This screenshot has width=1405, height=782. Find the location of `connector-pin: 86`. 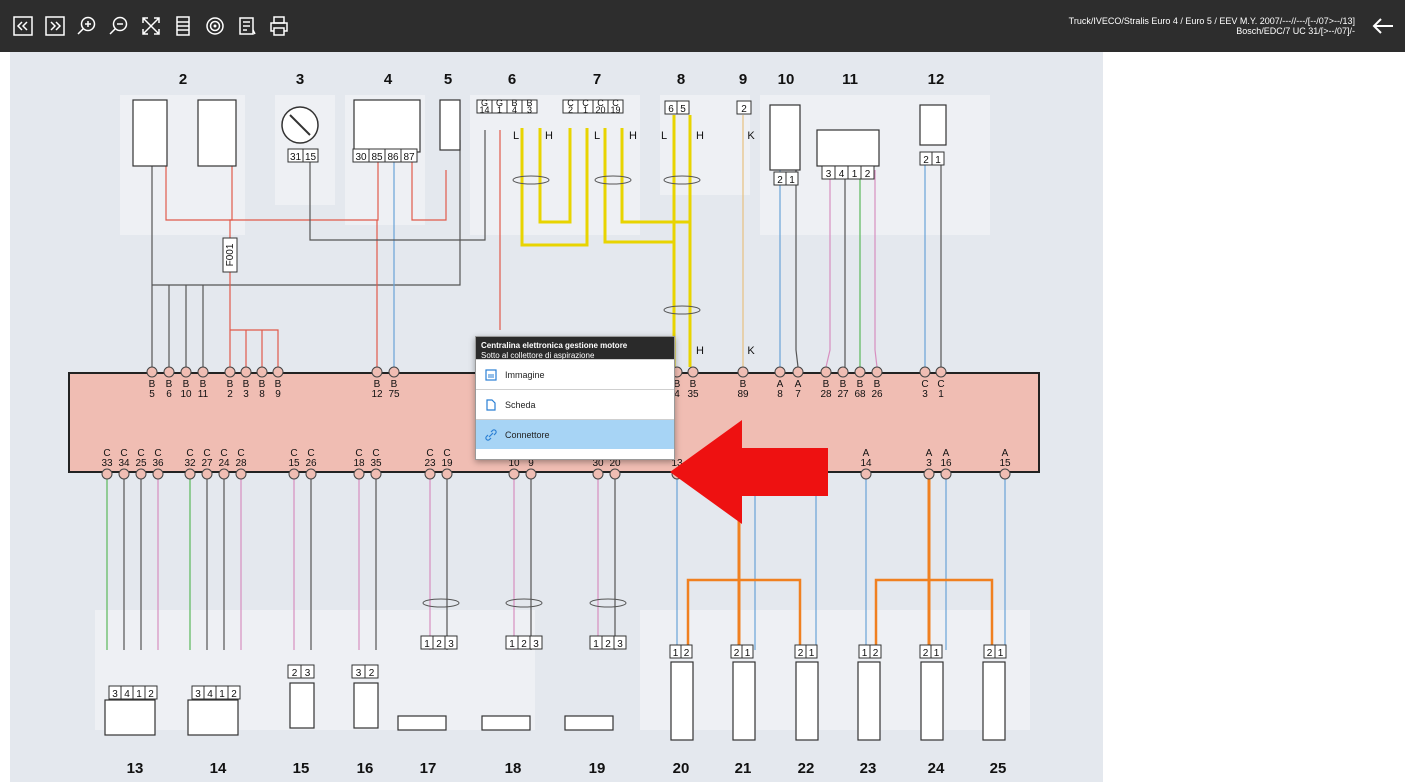

connector-pin: 86 is located at coordinates (393, 157).